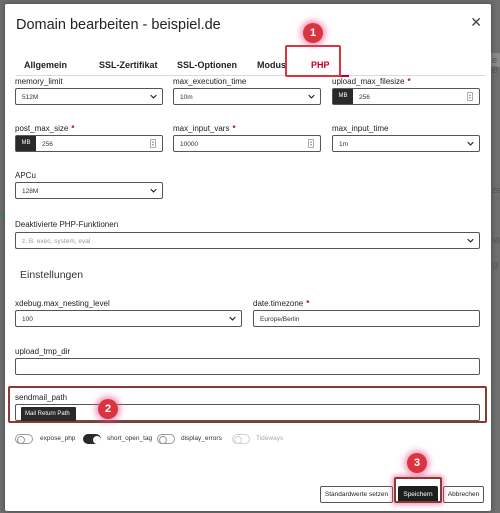 The height and width of the screenshot is (513, 500). What do you see at coordinates (89, 143) in the screenshot?
I see `post-max-size-input: MB 256` at bounding box center [89, 143].